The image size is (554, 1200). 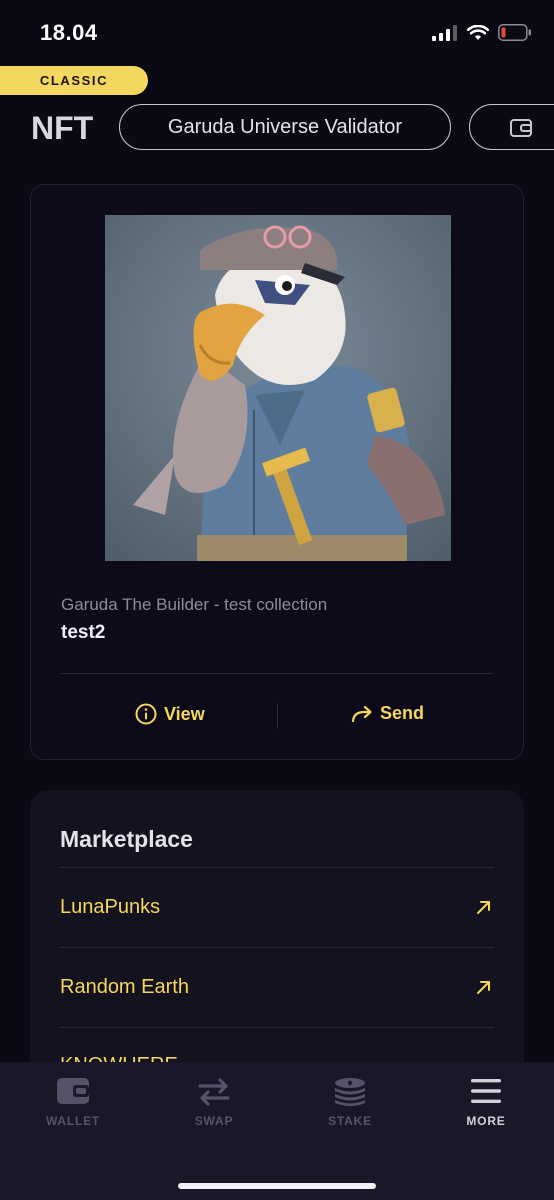 I want to click on nft-actions: View Send, so click(x=278, y=716).